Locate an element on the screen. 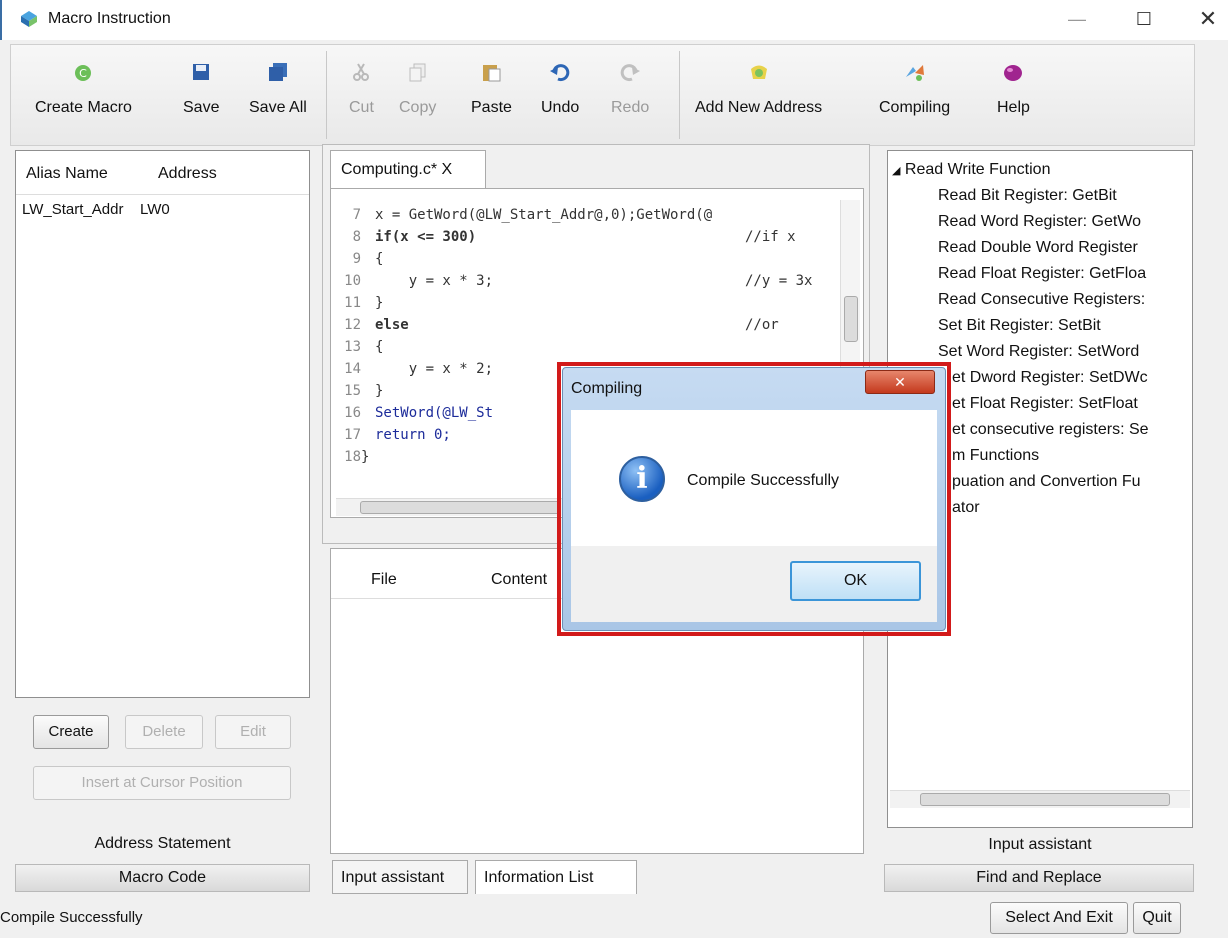  create-macro-icon: C is located at coordinates (83, 73).